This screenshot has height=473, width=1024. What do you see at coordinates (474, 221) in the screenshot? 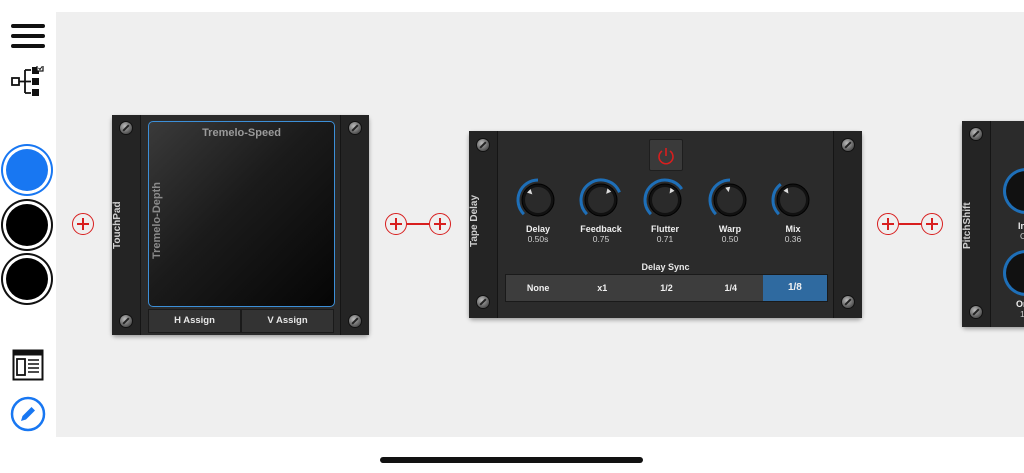
I see `module-title: Tape Delay` at bounding box center [474, 221].